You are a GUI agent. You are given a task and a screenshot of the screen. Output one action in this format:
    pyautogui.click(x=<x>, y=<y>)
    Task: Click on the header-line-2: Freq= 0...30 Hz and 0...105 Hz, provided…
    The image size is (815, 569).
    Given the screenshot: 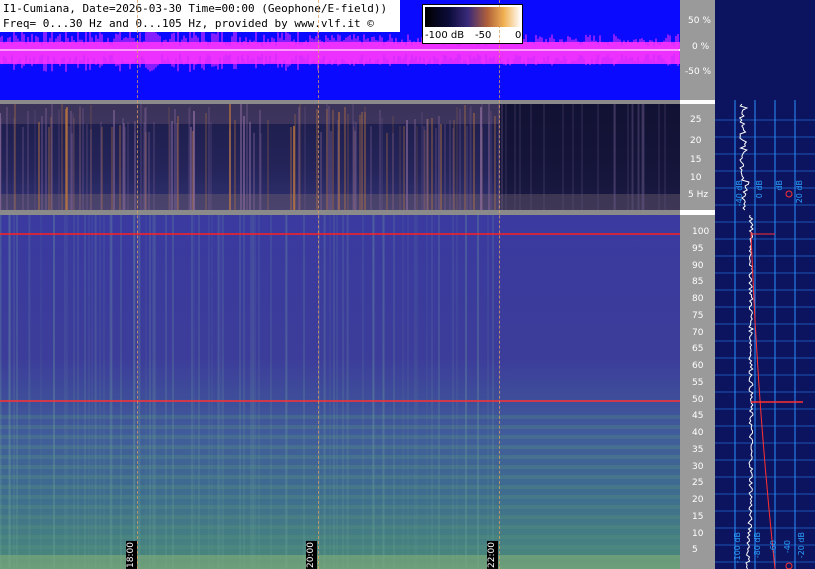 What is the action you would take?
    pyautogui.click(x=188, y=23)
    